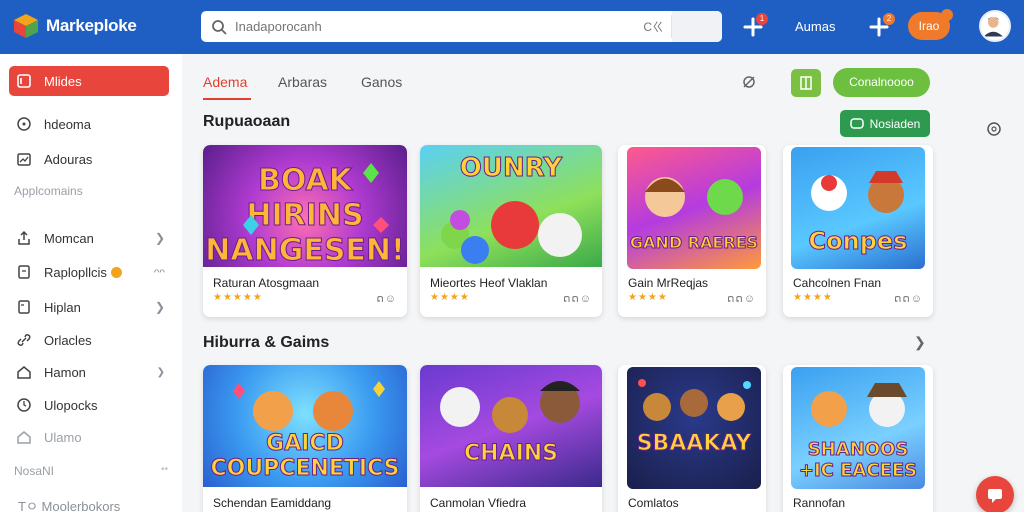 The image size is (1024, 512). Describe the element at coordinates (489, 283) in the screenshot. I see `game-title: Mieortes Heof Vlaklan` at that location.